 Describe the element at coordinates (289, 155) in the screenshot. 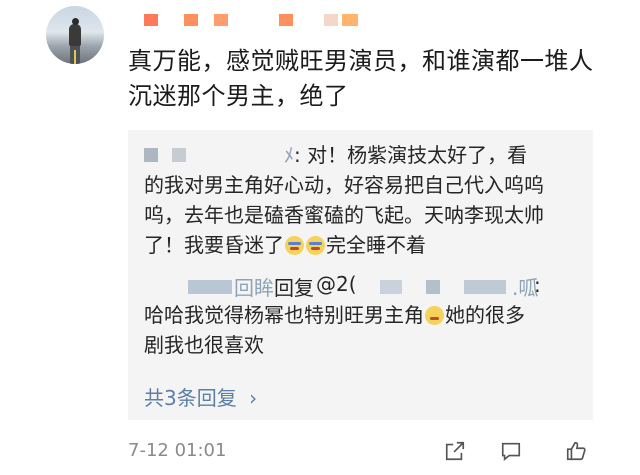

I see `reply-1-author-suffix: ﾒ` at that location.